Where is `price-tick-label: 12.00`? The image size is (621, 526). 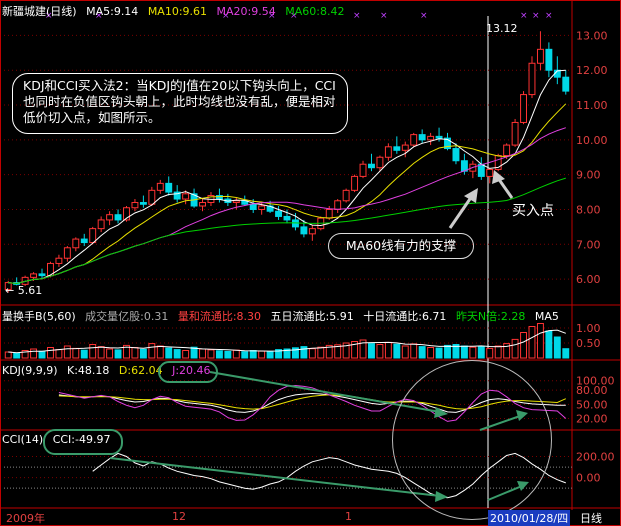 price-tick-label: 12.00 is located at coordinates (592, 70).